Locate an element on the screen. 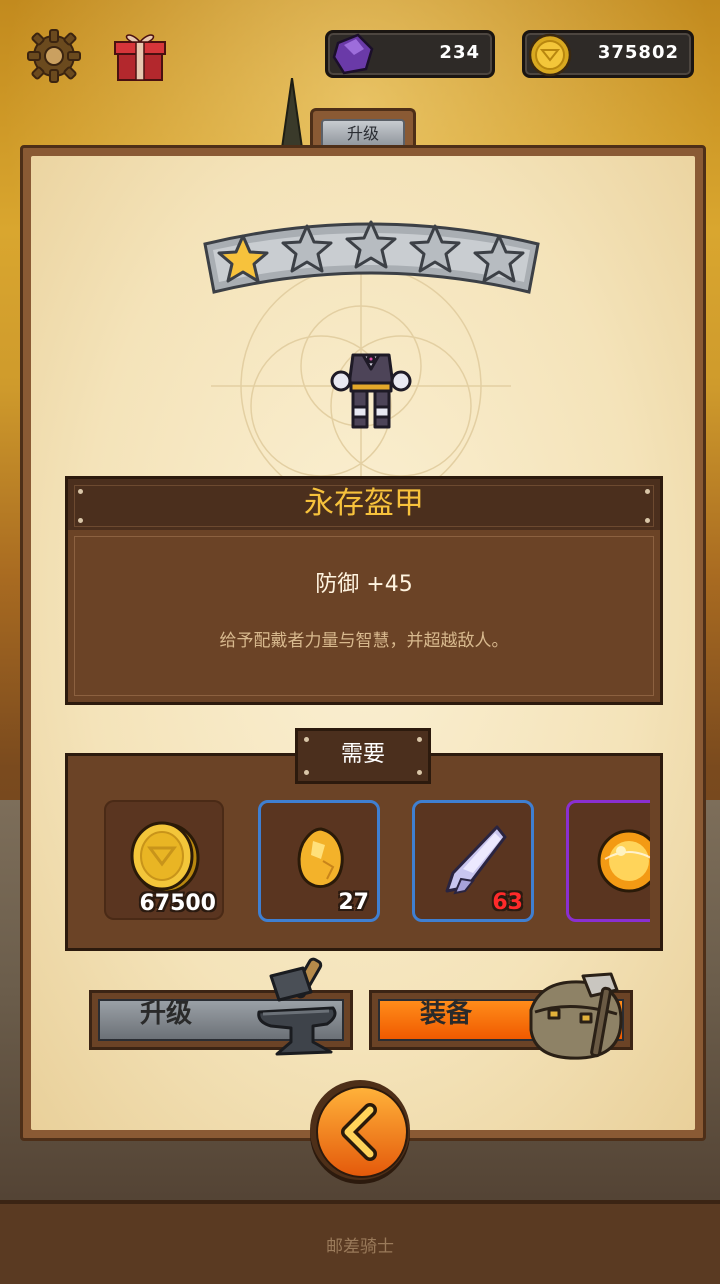  item-name-bar: 永存盔甲 is located at coordinates (364, 506).